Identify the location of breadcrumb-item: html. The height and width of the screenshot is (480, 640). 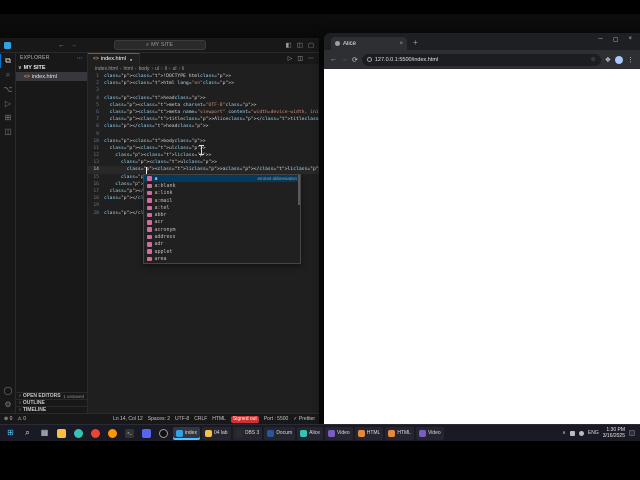
(127, 69).